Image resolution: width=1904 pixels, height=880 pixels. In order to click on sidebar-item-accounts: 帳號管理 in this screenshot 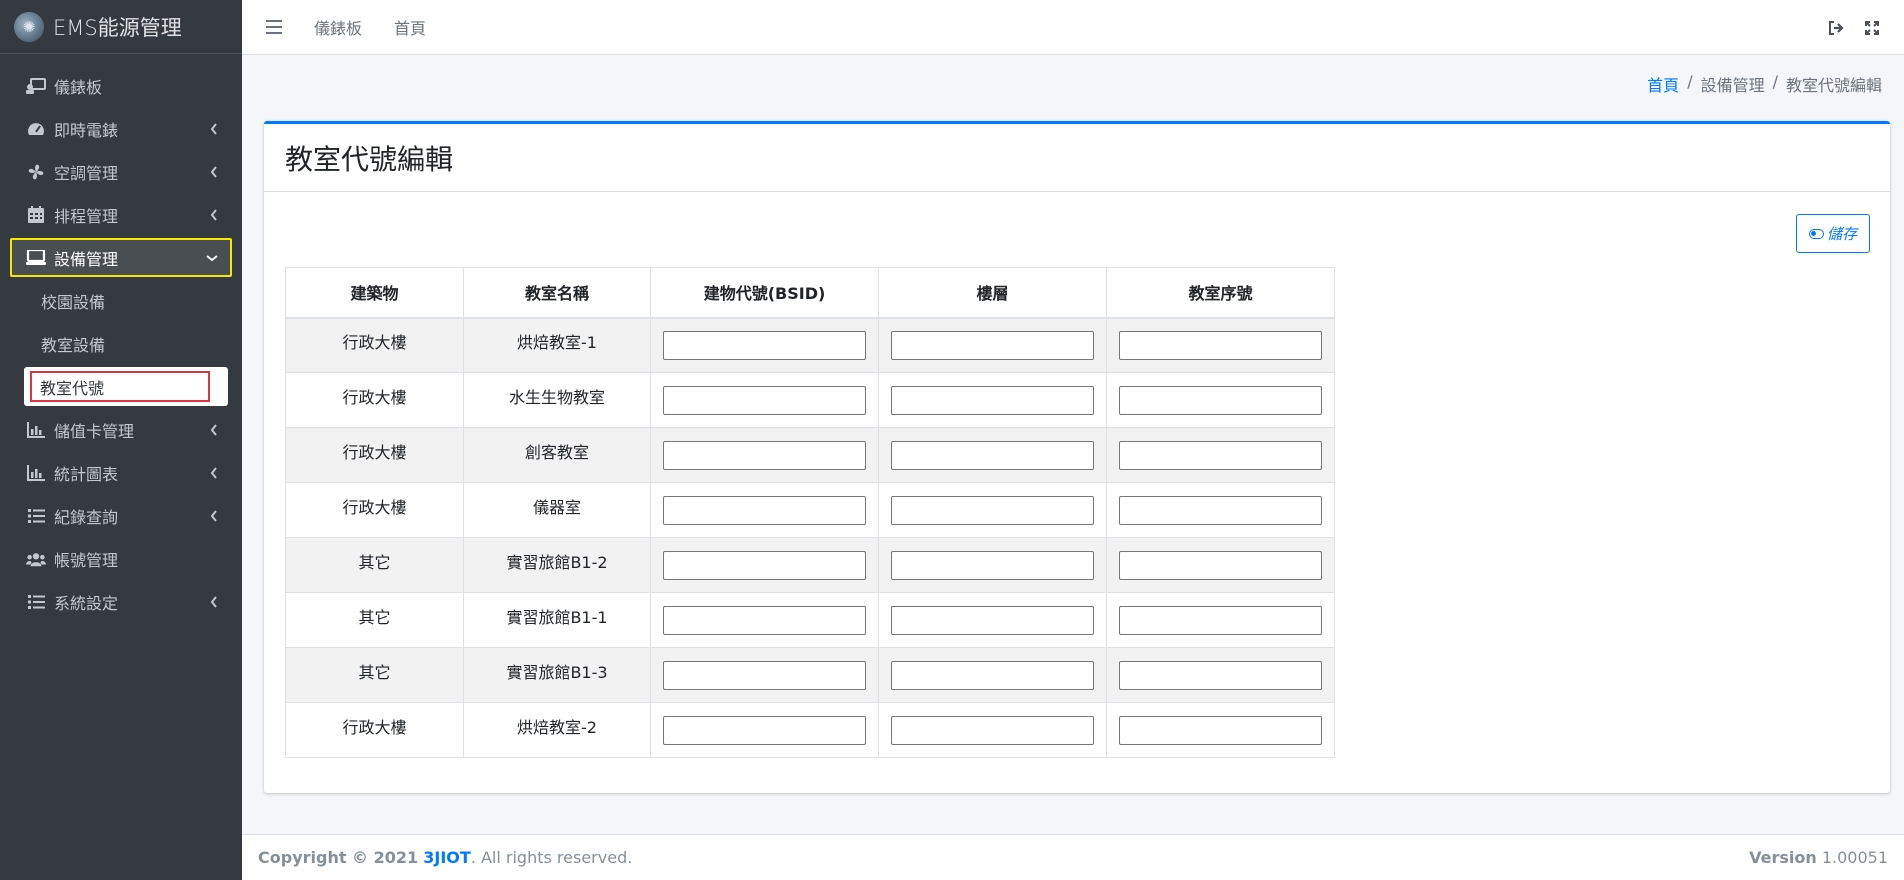, I will do `click(121, 558)`.